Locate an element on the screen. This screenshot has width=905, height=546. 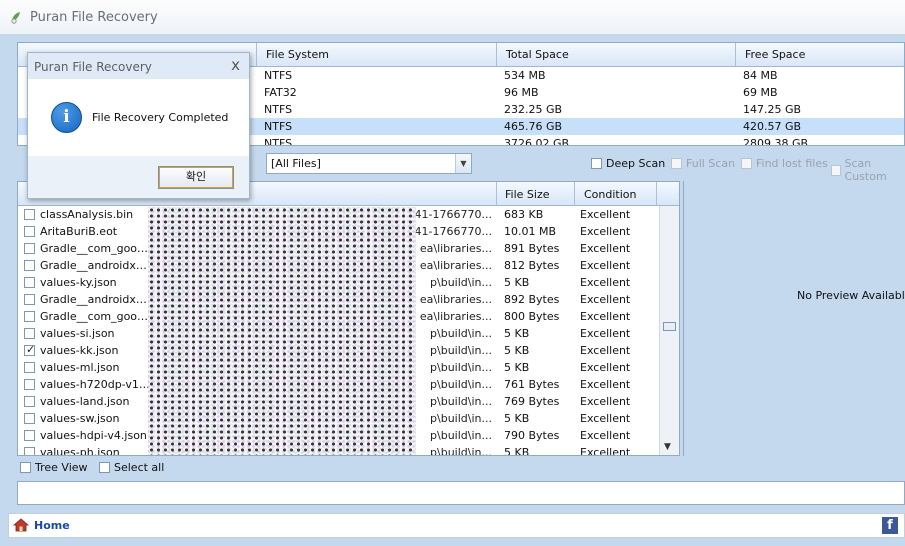
file-name: values-ml.json is located at coordinates (80, 367).